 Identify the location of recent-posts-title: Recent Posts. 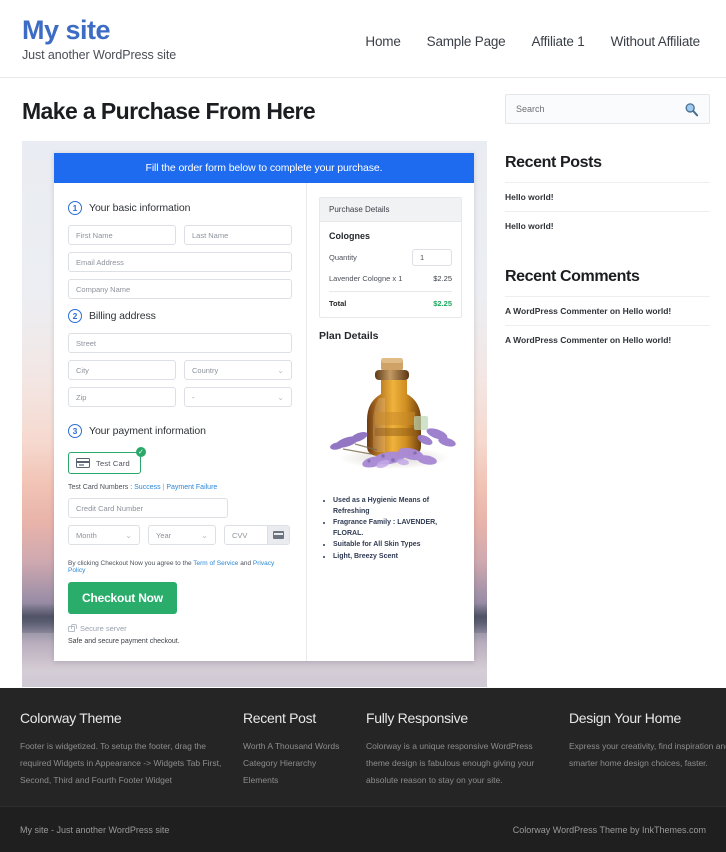
(553, 162).